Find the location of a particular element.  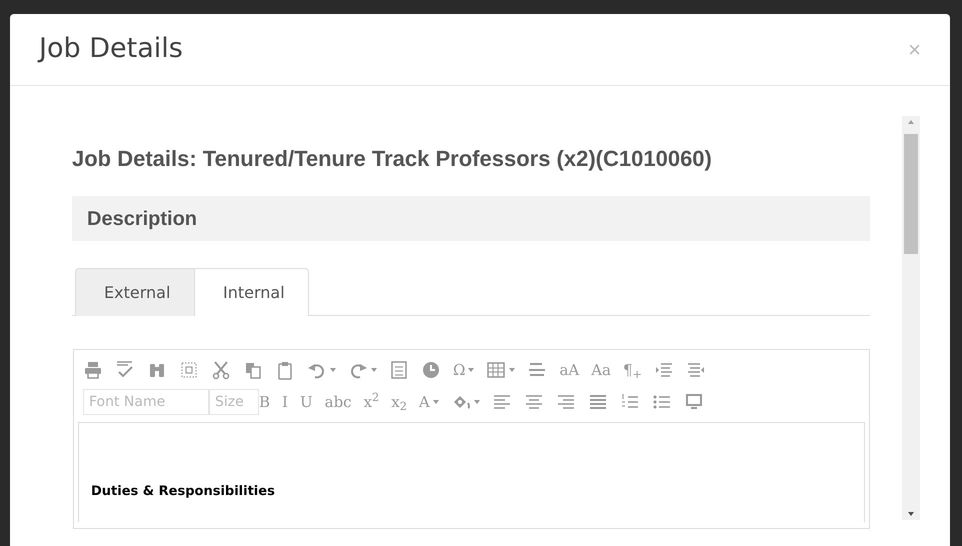

format-glyph: ¶$_{+}$ is located at coordinates (632, 370).